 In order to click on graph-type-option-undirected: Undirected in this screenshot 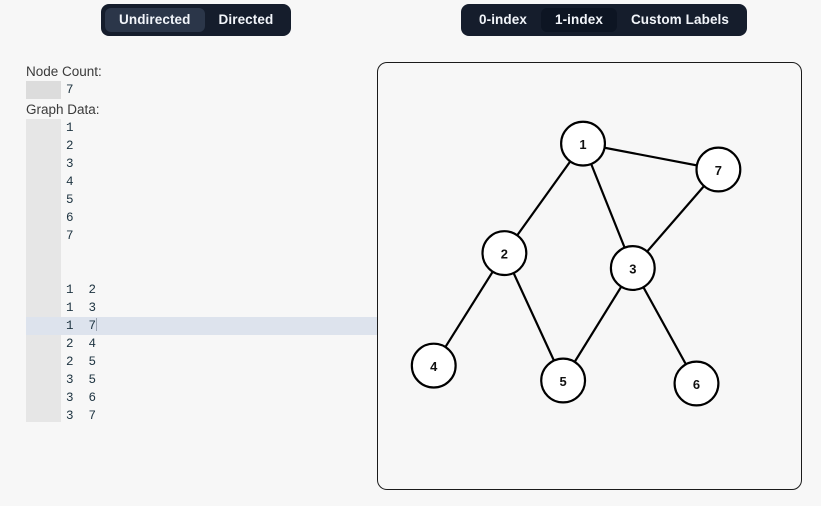, I will do `click(155, 20)`.